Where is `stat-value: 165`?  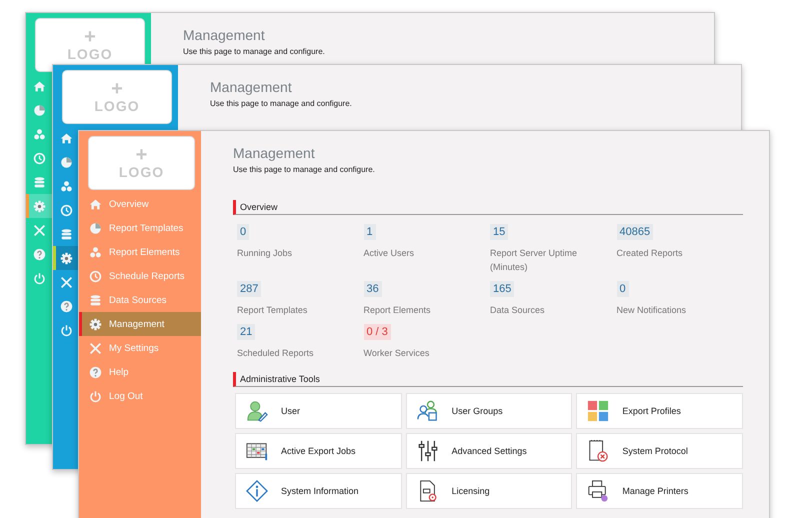
stat-value: 165 is located at coordinates (502, 289).